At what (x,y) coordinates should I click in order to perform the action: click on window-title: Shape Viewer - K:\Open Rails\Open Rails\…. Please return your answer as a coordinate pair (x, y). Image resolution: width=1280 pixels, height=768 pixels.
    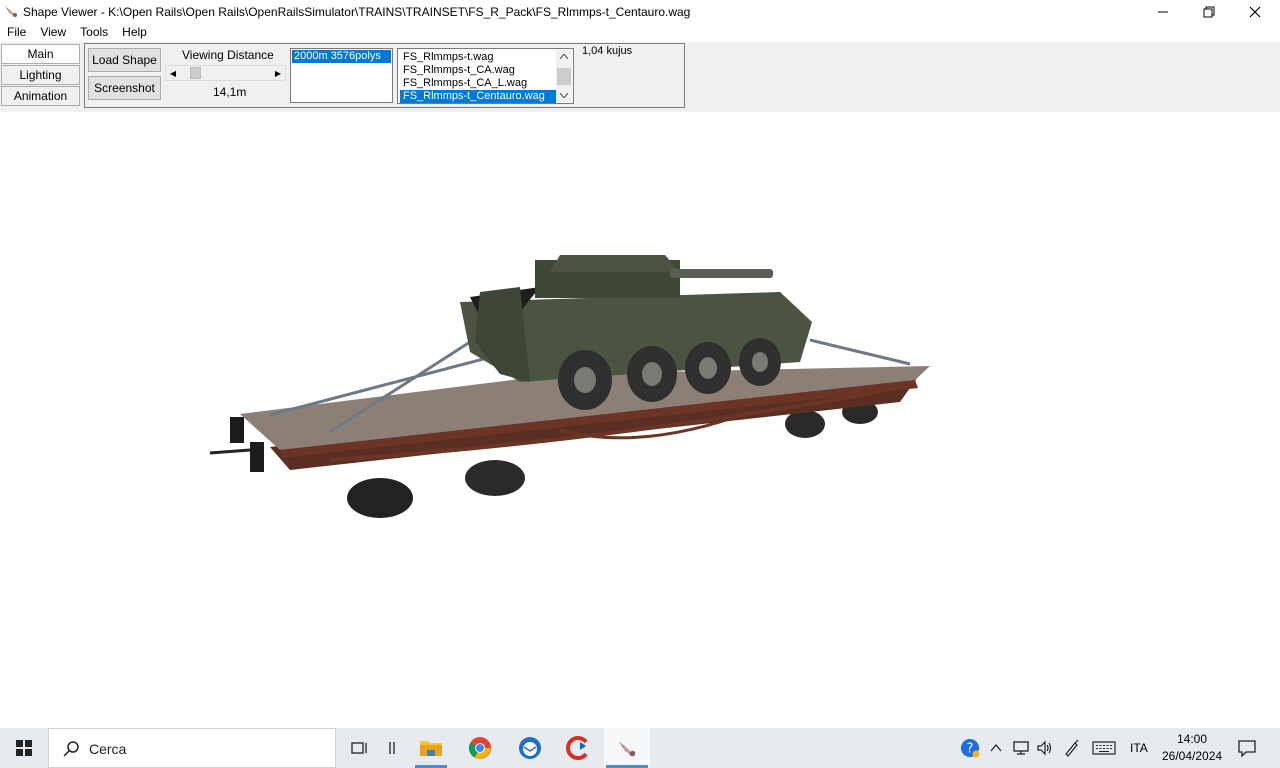
    Looking at the image, I should click on (357, 12).